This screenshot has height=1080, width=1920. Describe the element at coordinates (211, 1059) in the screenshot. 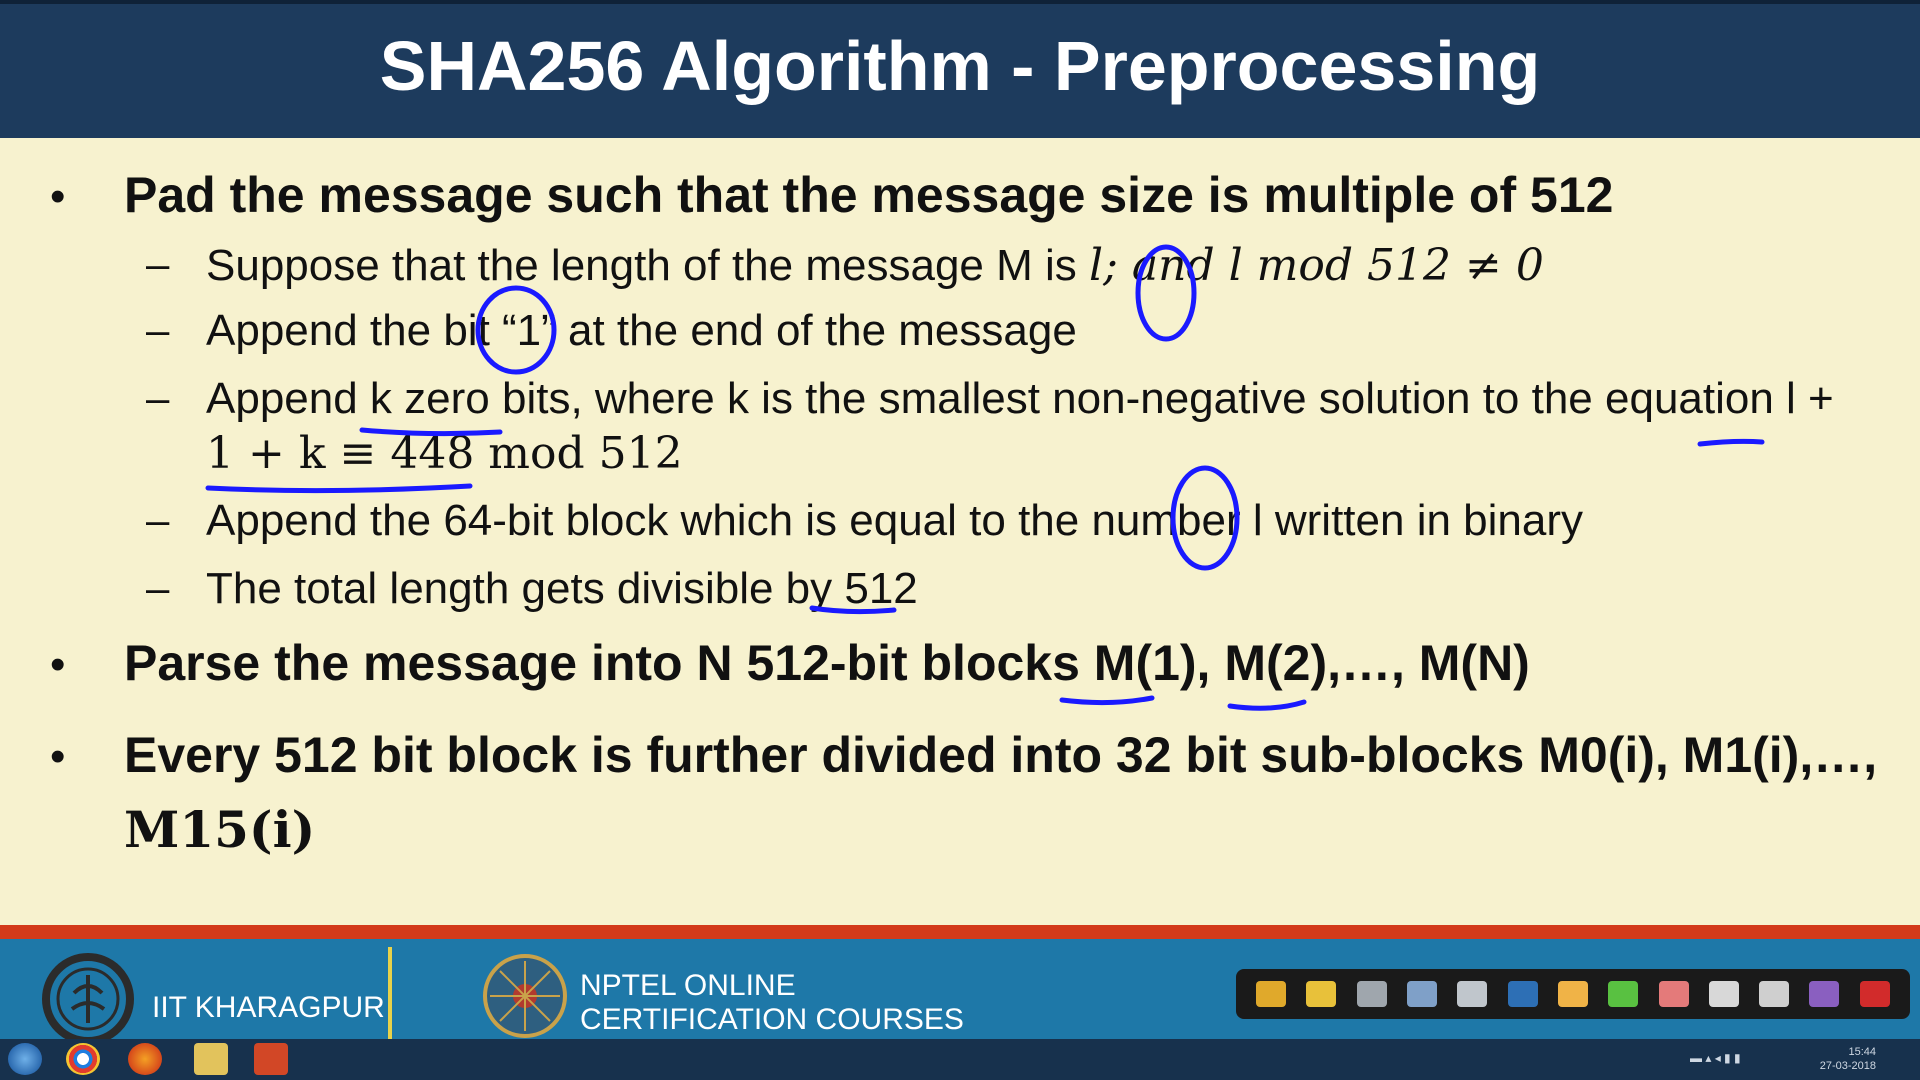

I see `file-explorer-icon` at that location.